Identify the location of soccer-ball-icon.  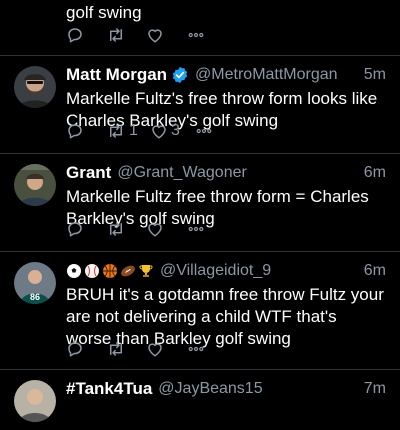
(74, 271).